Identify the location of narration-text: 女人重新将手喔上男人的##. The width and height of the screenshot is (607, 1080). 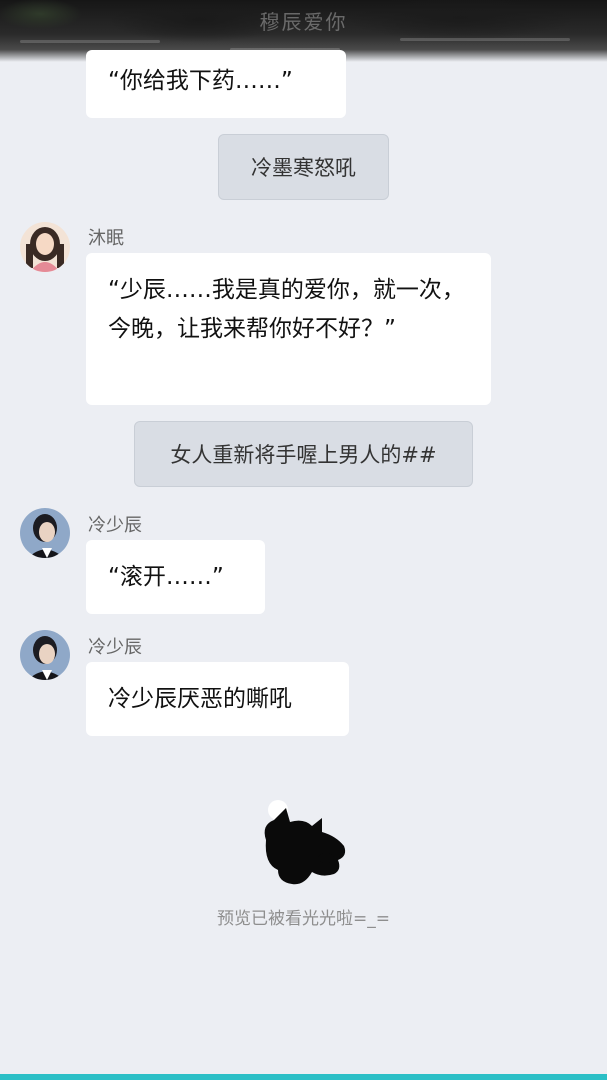
(303, 455).